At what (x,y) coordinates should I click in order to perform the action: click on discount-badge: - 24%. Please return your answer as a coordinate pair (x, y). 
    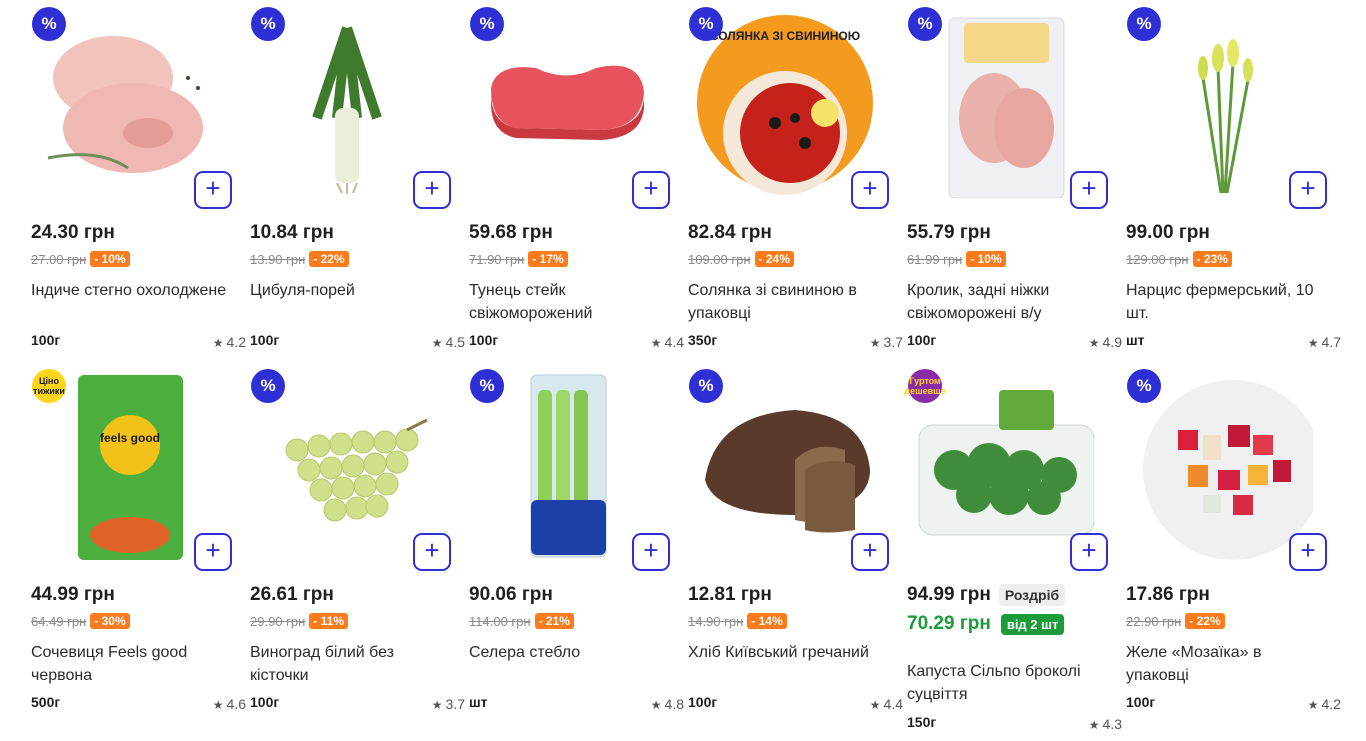
    Looking at the image, I should click on (774, 259).